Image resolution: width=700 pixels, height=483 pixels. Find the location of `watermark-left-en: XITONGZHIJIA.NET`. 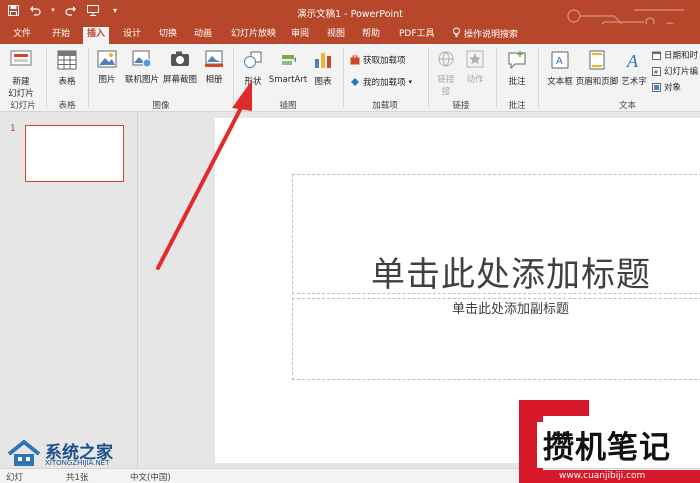

watermark-left-en: XITONGZHIJIA.NET is located at coordinates (77, 463).